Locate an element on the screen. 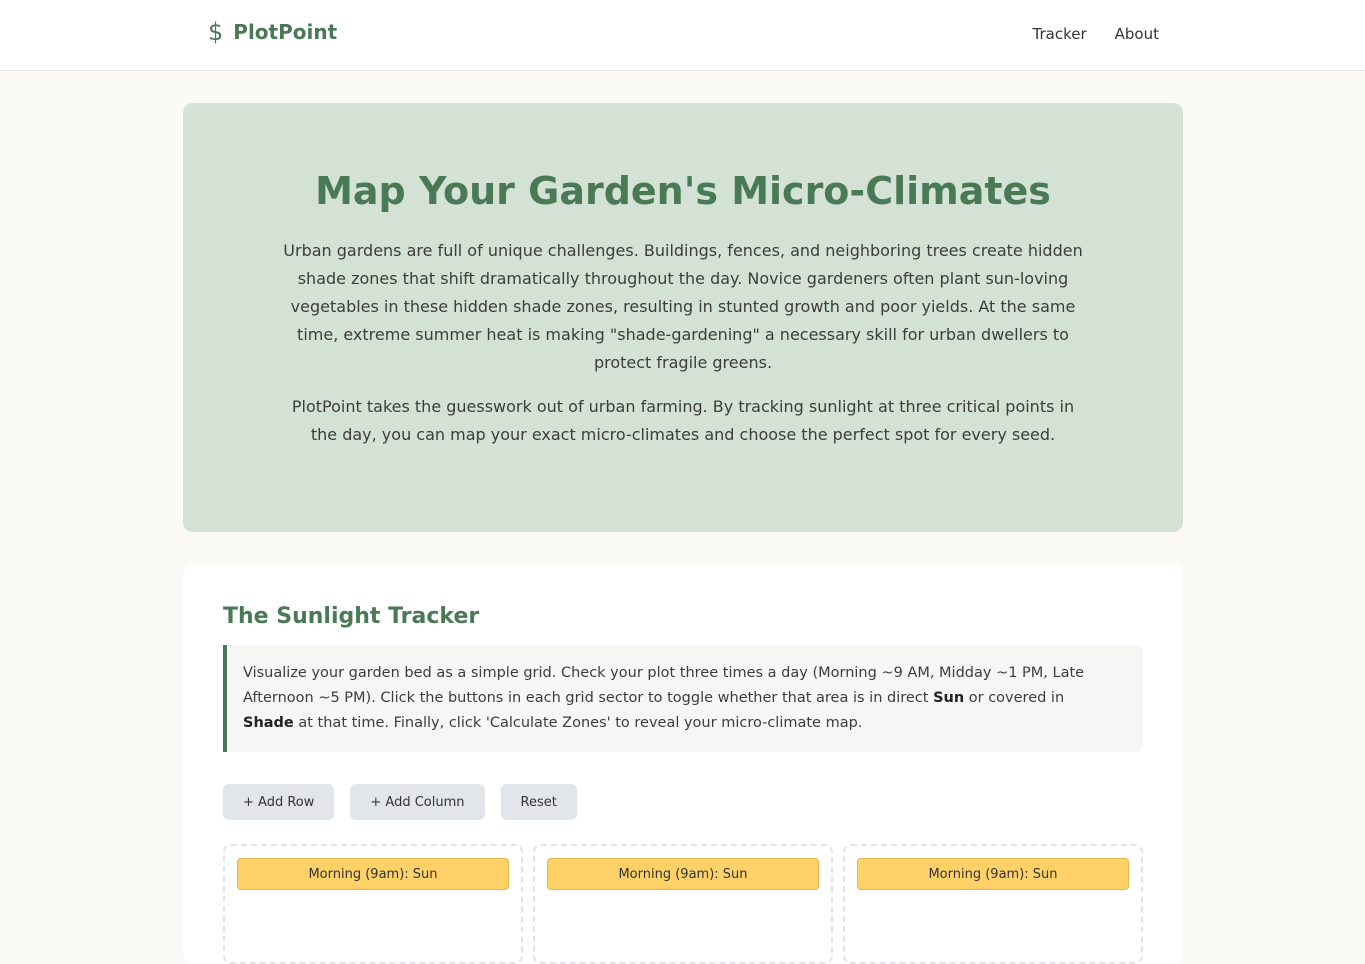  nav-link-about: About is located at coordinates (1137, 34).